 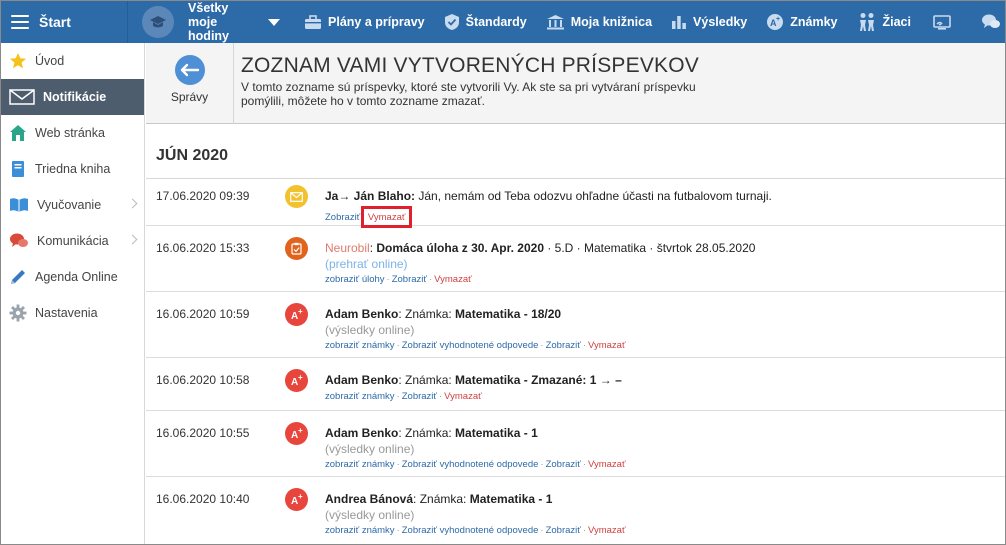 I want to click on entry-text: Andrea Bánová: Známka: Matematika - 1, so click(x=438, y=499).